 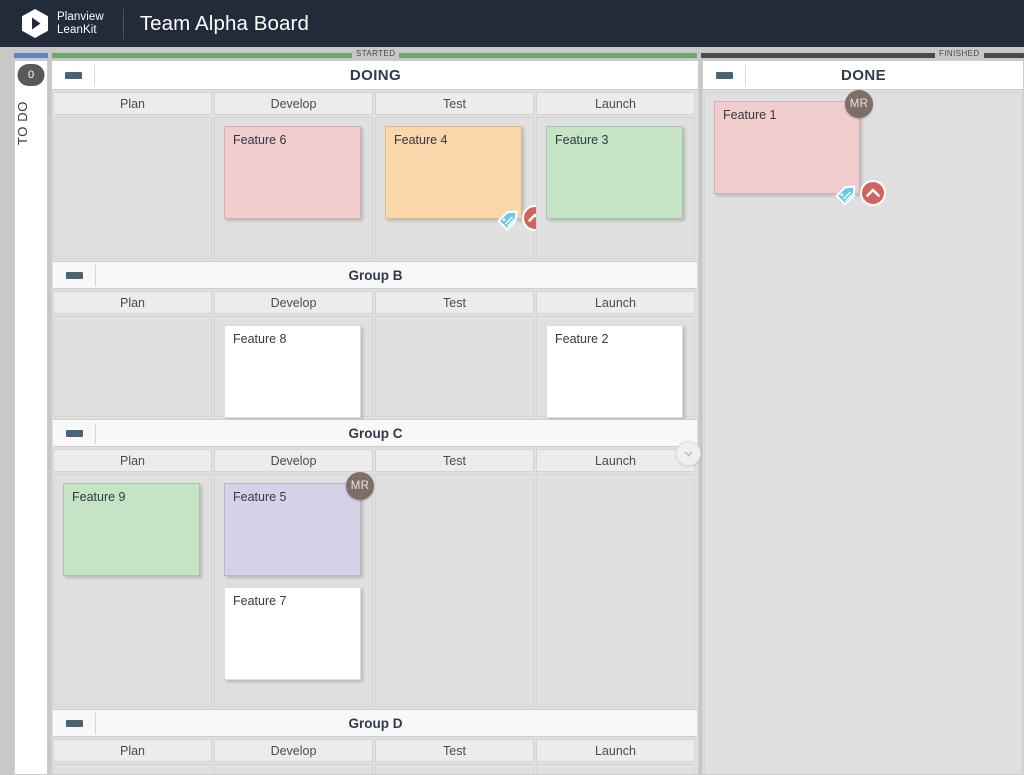 I want to click on todo-card-count-badge: 0, so click(x=31, y=75).